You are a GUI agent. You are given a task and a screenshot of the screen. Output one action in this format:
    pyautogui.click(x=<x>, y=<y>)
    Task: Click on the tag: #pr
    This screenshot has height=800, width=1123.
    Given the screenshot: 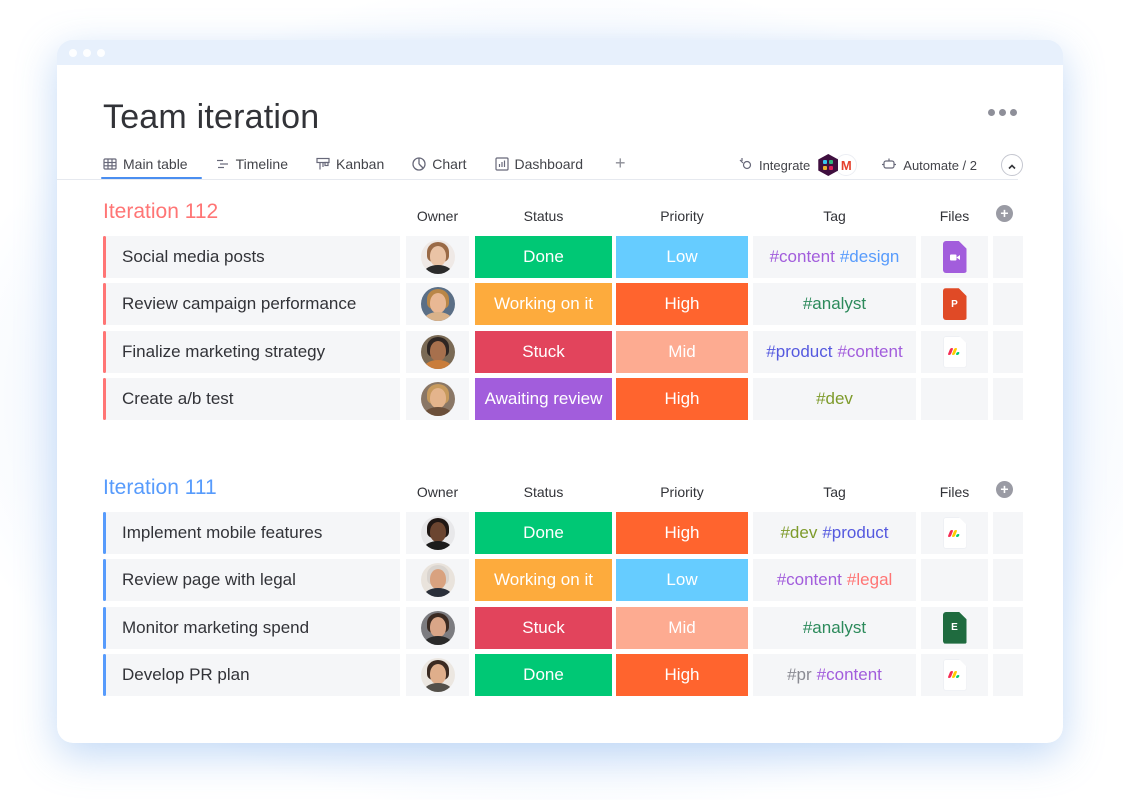 What is the action you would take?
    pyautogui.click(x=799, y=675)
    